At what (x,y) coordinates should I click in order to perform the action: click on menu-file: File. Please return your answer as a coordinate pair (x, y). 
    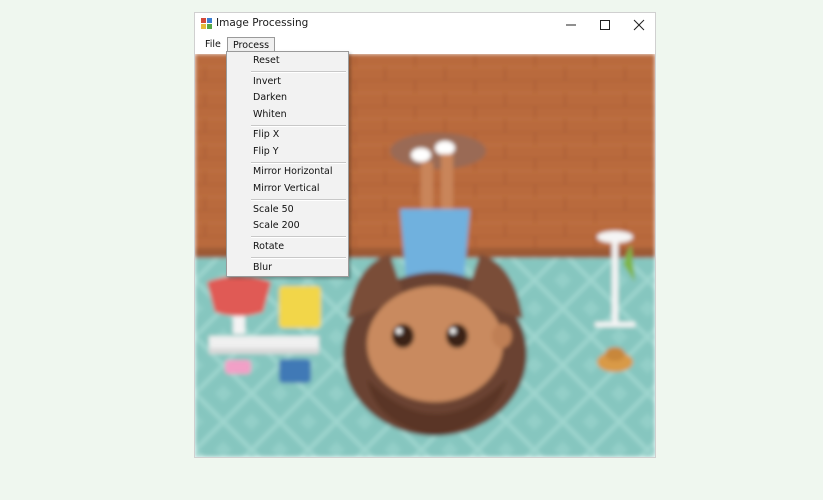
    Looking at the image, I should click on (213, 45).